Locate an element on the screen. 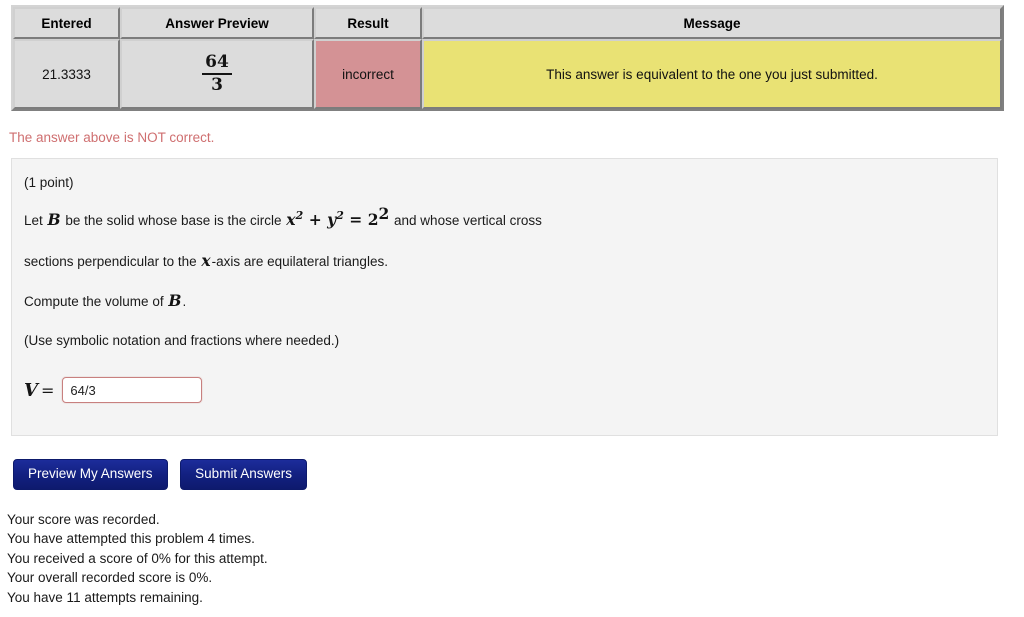  math-x: x is located at coordinates (291, 220).